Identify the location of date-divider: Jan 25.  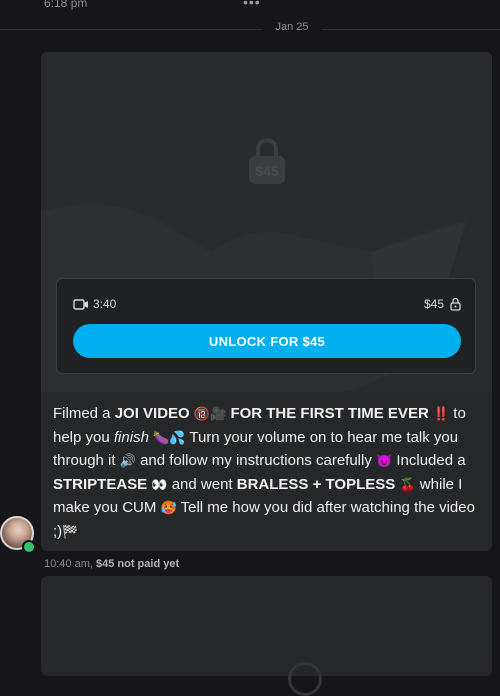
(250, 29).